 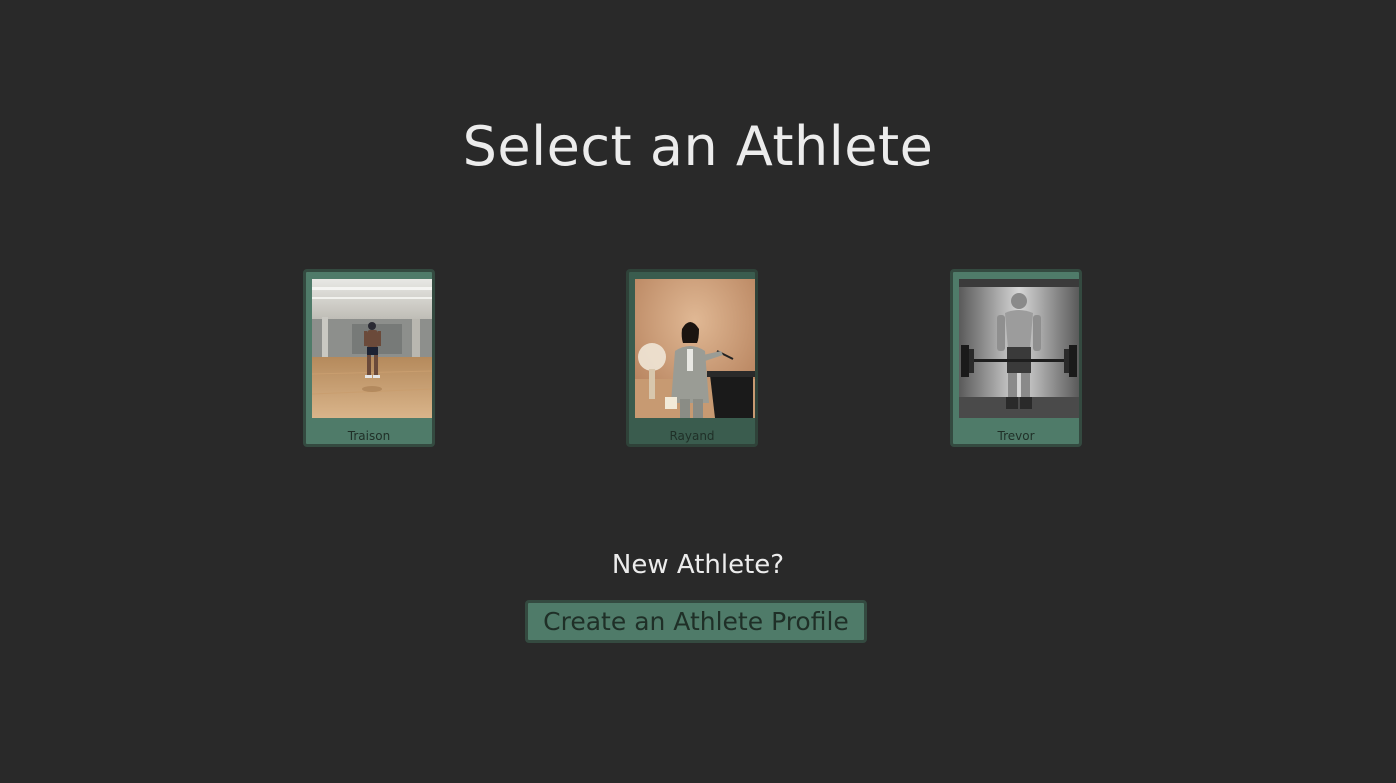 I want to click on athlete-card-rayand: Rayand, so click(x=692, y=358).